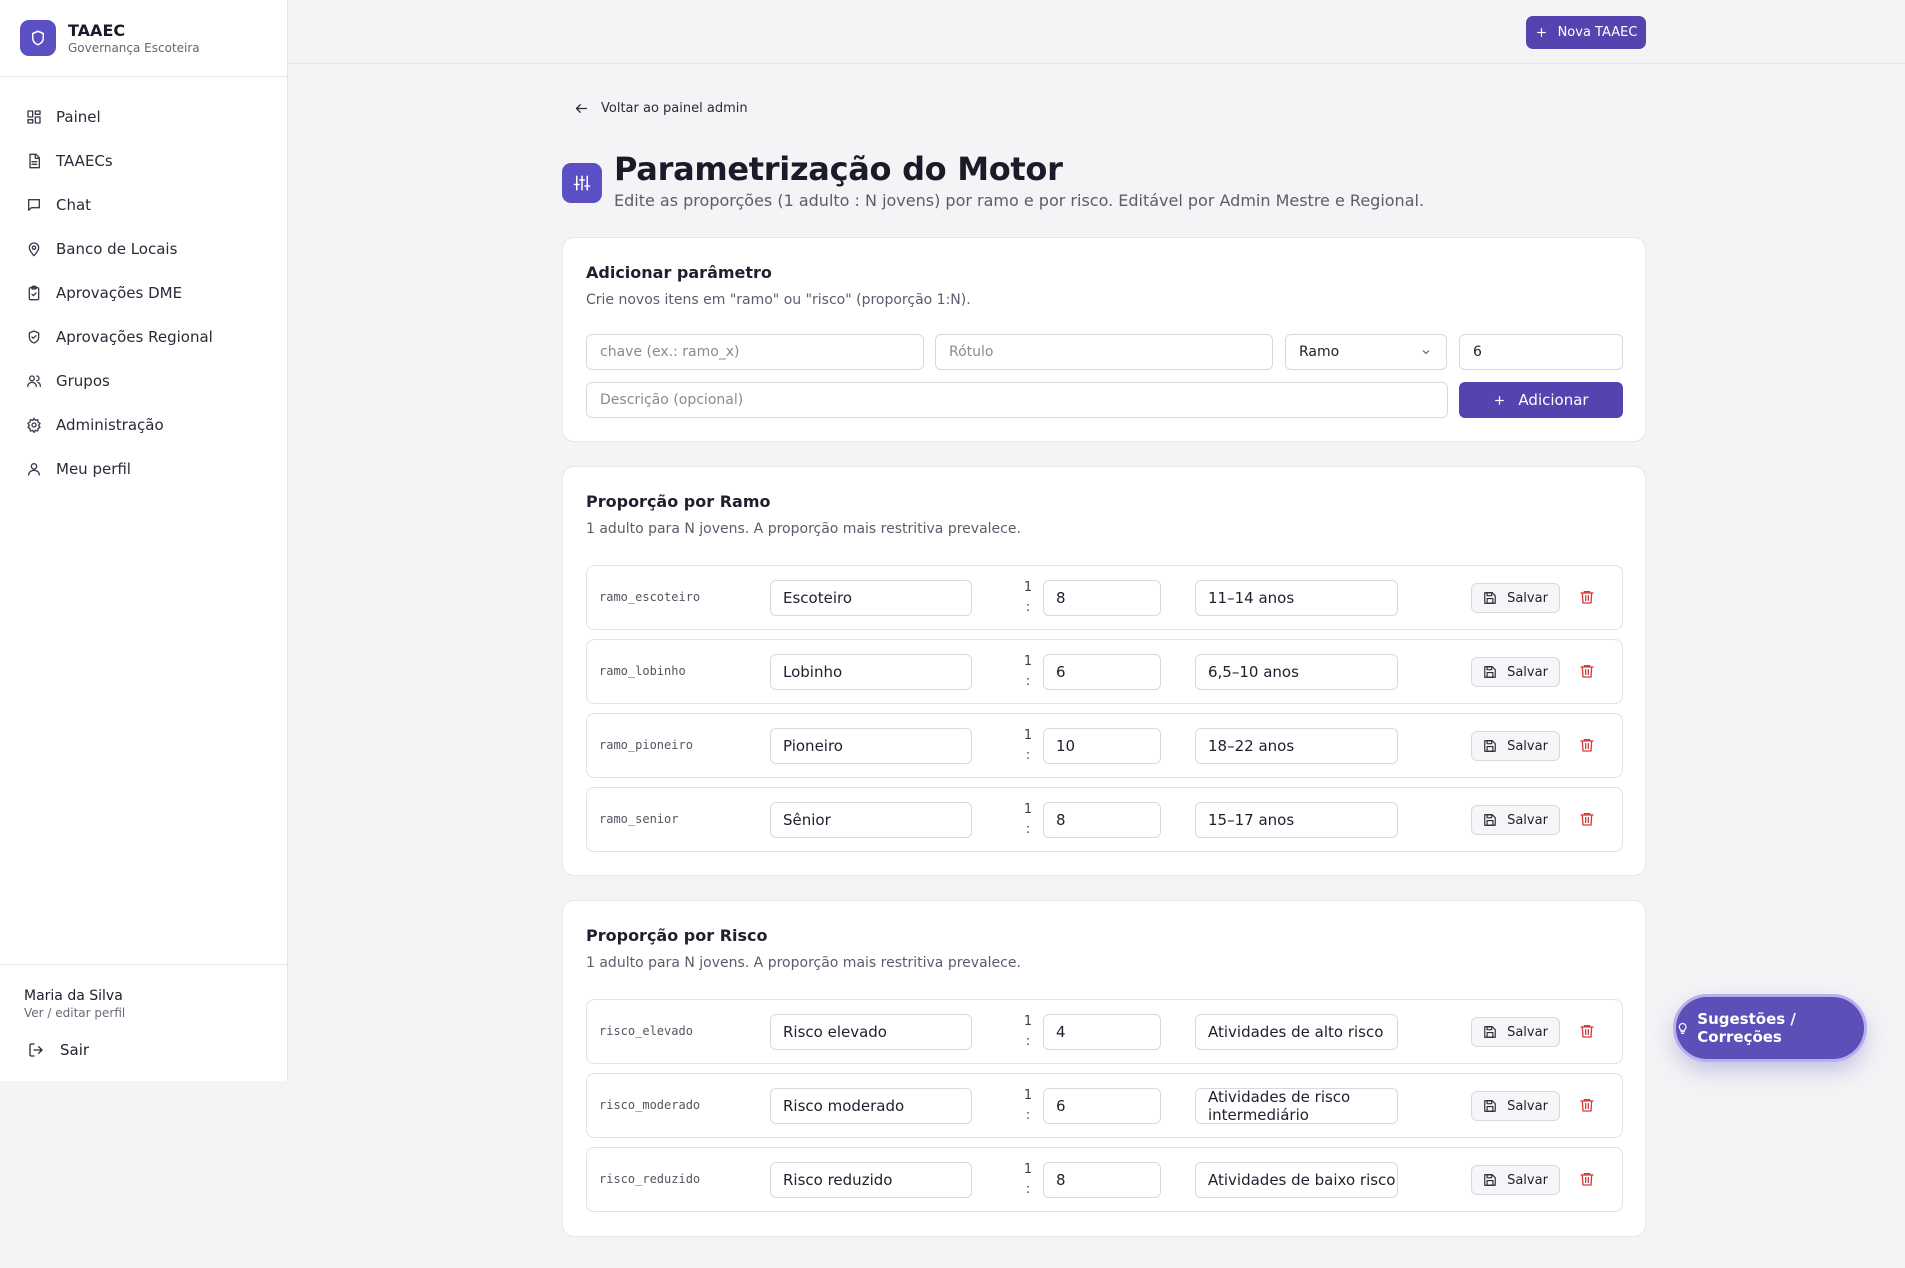  I want to click on label-input: Rótulo, so click(1104, 352).